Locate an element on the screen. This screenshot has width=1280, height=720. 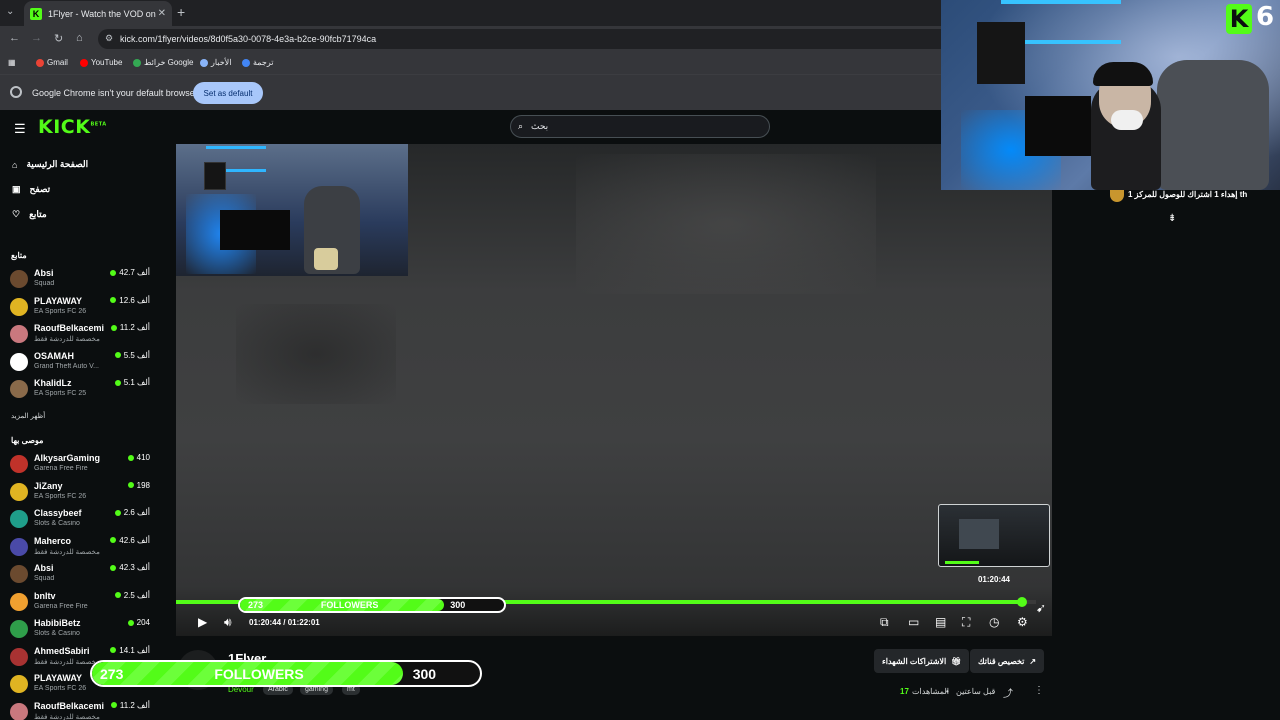
more-options-icon: ⋮ is located at coordinates (1039, 690).